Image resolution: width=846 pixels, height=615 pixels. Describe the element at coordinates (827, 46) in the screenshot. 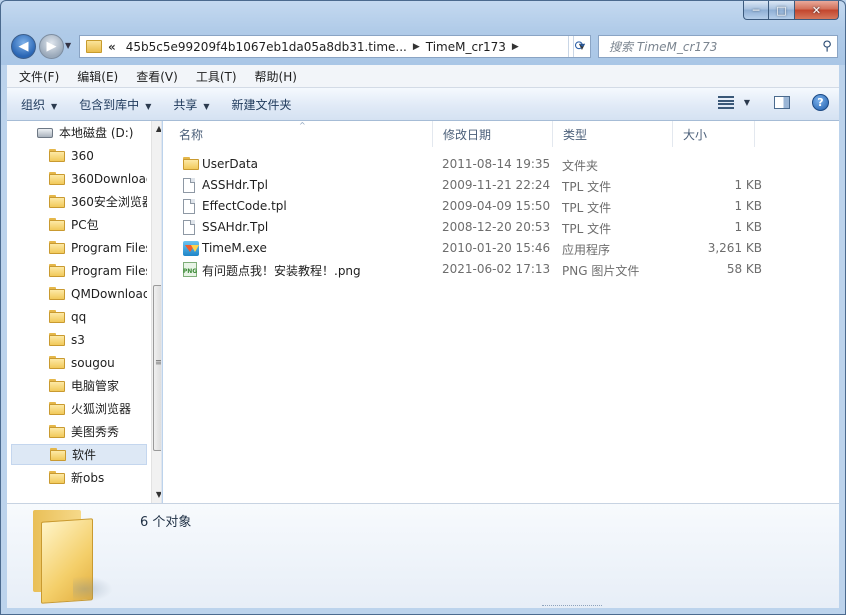

I see `search-icon: ⚲` at that location.